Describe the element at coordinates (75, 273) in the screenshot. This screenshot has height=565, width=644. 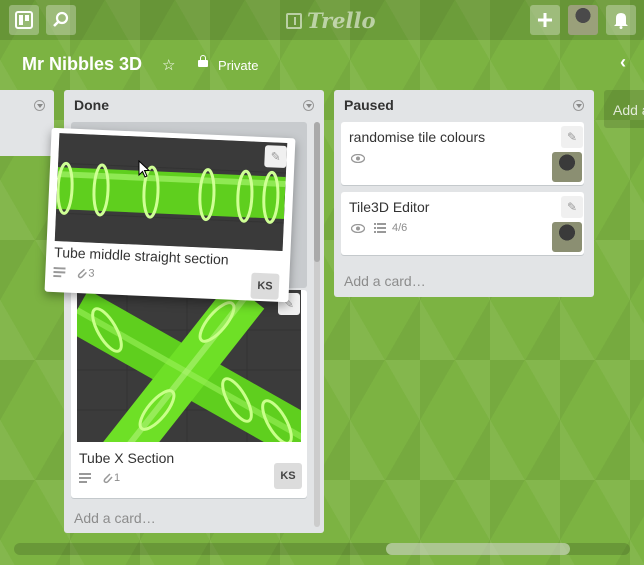
I see `card-badges: 3` at that location.